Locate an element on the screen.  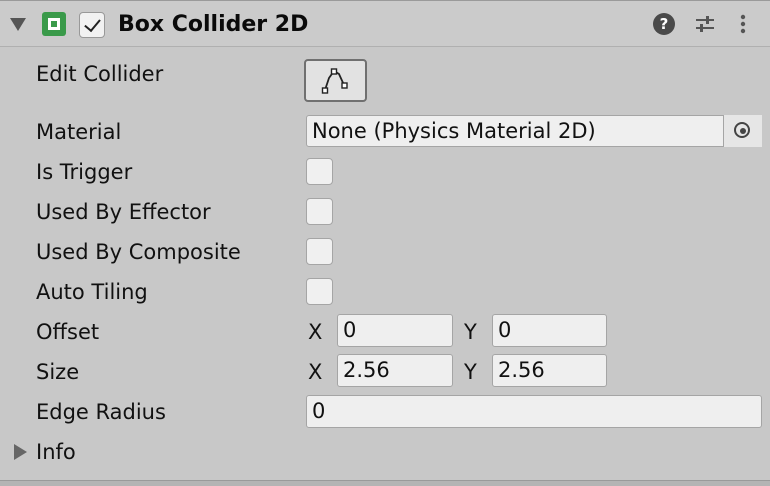
component-title: Box Collider 2D is located at coordinates (213, 24).